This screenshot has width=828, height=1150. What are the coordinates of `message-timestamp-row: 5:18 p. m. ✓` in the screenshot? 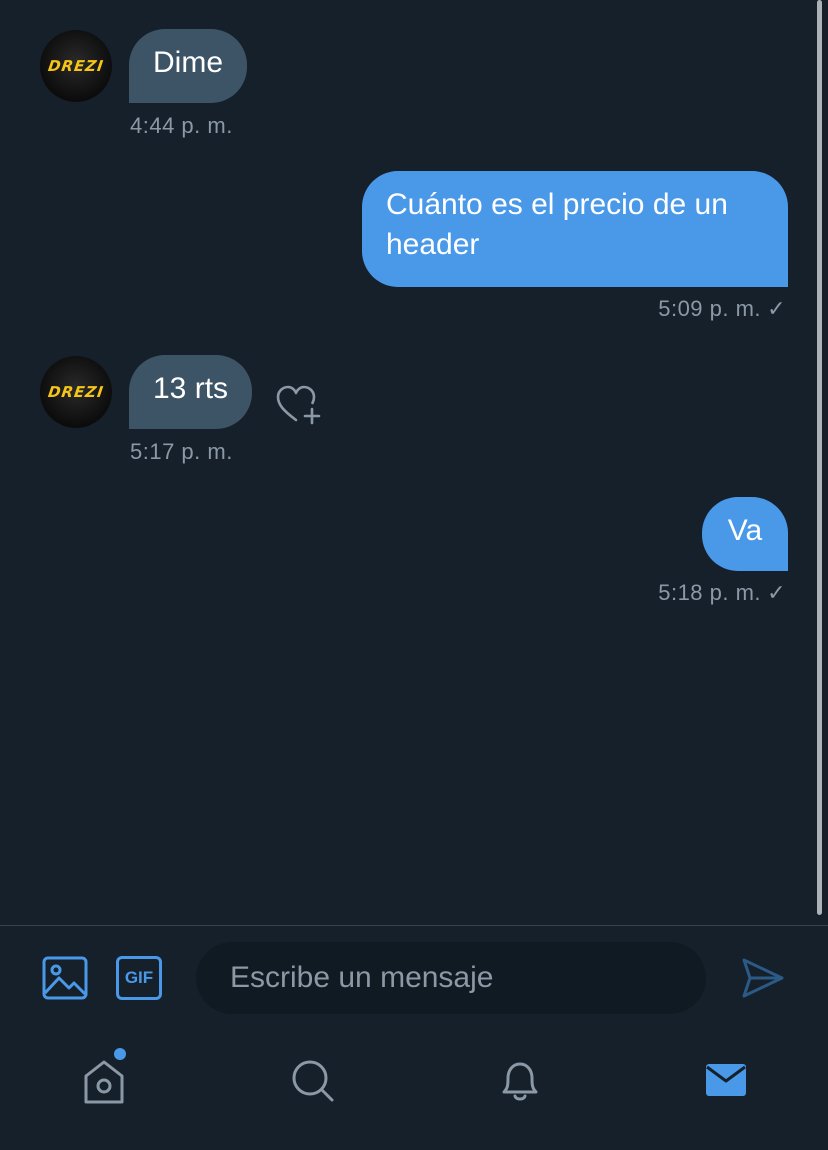 It's located at (636, 593).